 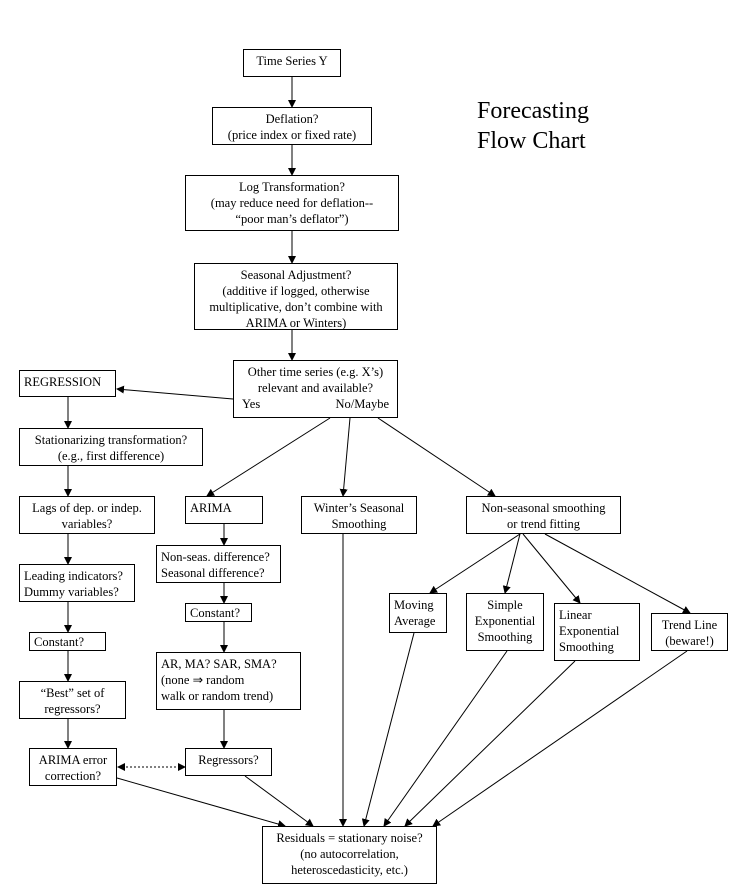 What do you see at coordinates (415, 621) in the screenshot?
I see `node-text: Average` at bounding box center [415, 621].